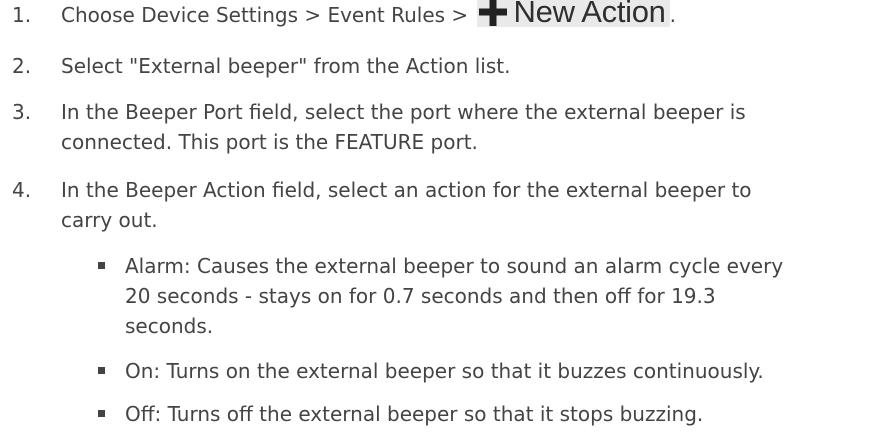 This screenshot has width=879, height=436. What do you see at coordinates (22, 112) in the screenshot?
I see `step-number: 3.` at bounding box center [22, 112].